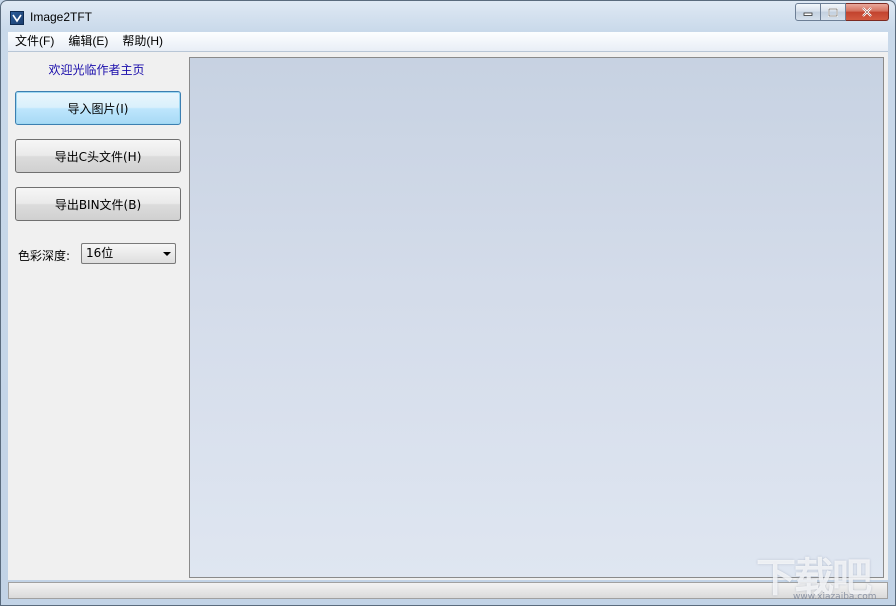 The width and height of the screenshot is (896, 606). I want to click on maximize-icon, so click(833, 12).